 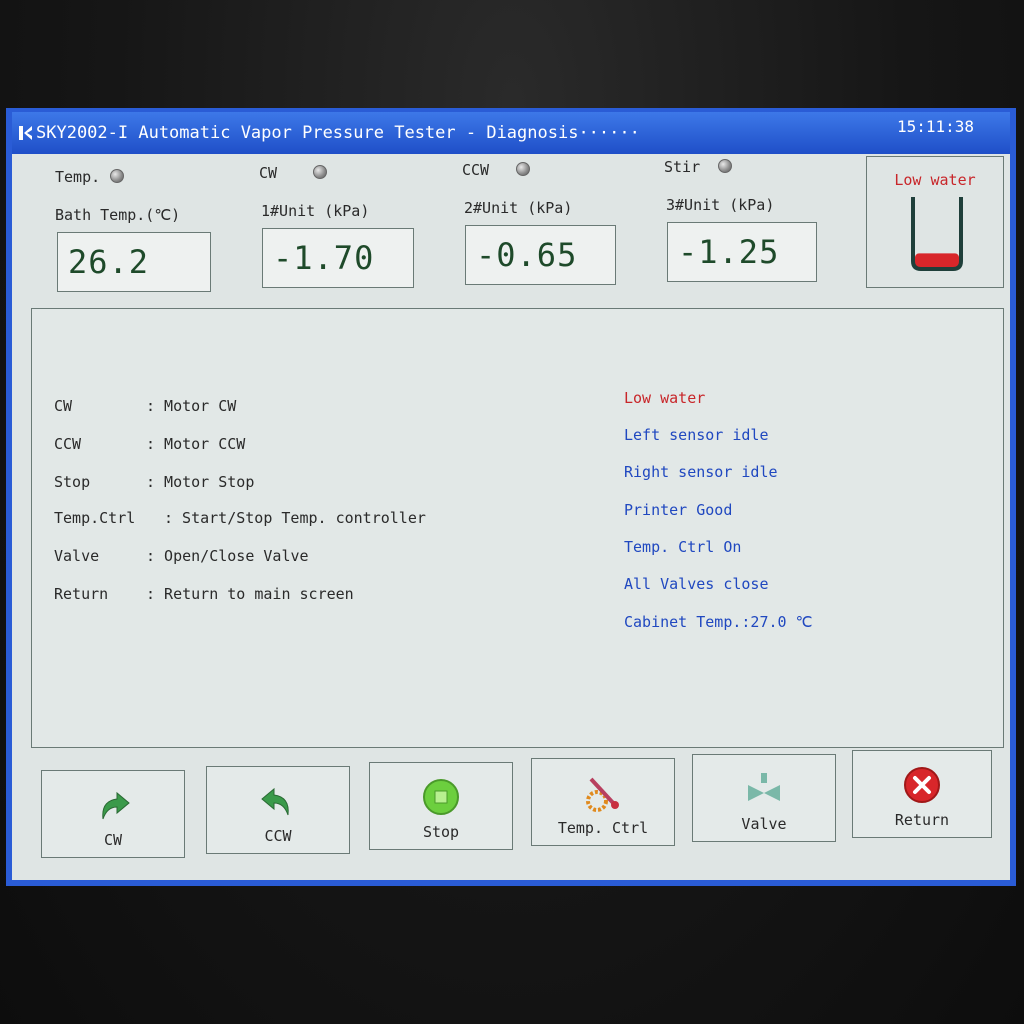 I want to click on readout-label-unit-1: 1#Unit (kPa), so click(x=315, y=211).